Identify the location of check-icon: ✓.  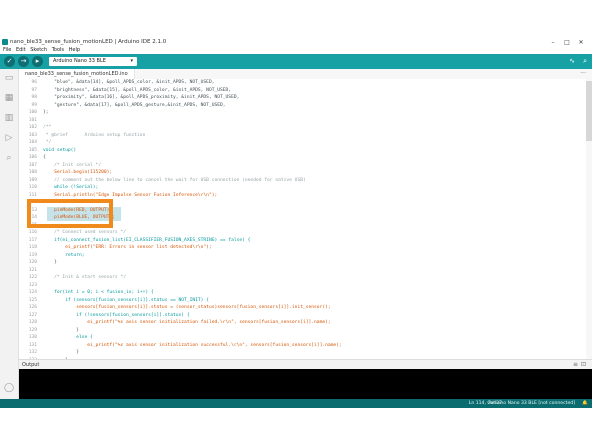
(9, 61).